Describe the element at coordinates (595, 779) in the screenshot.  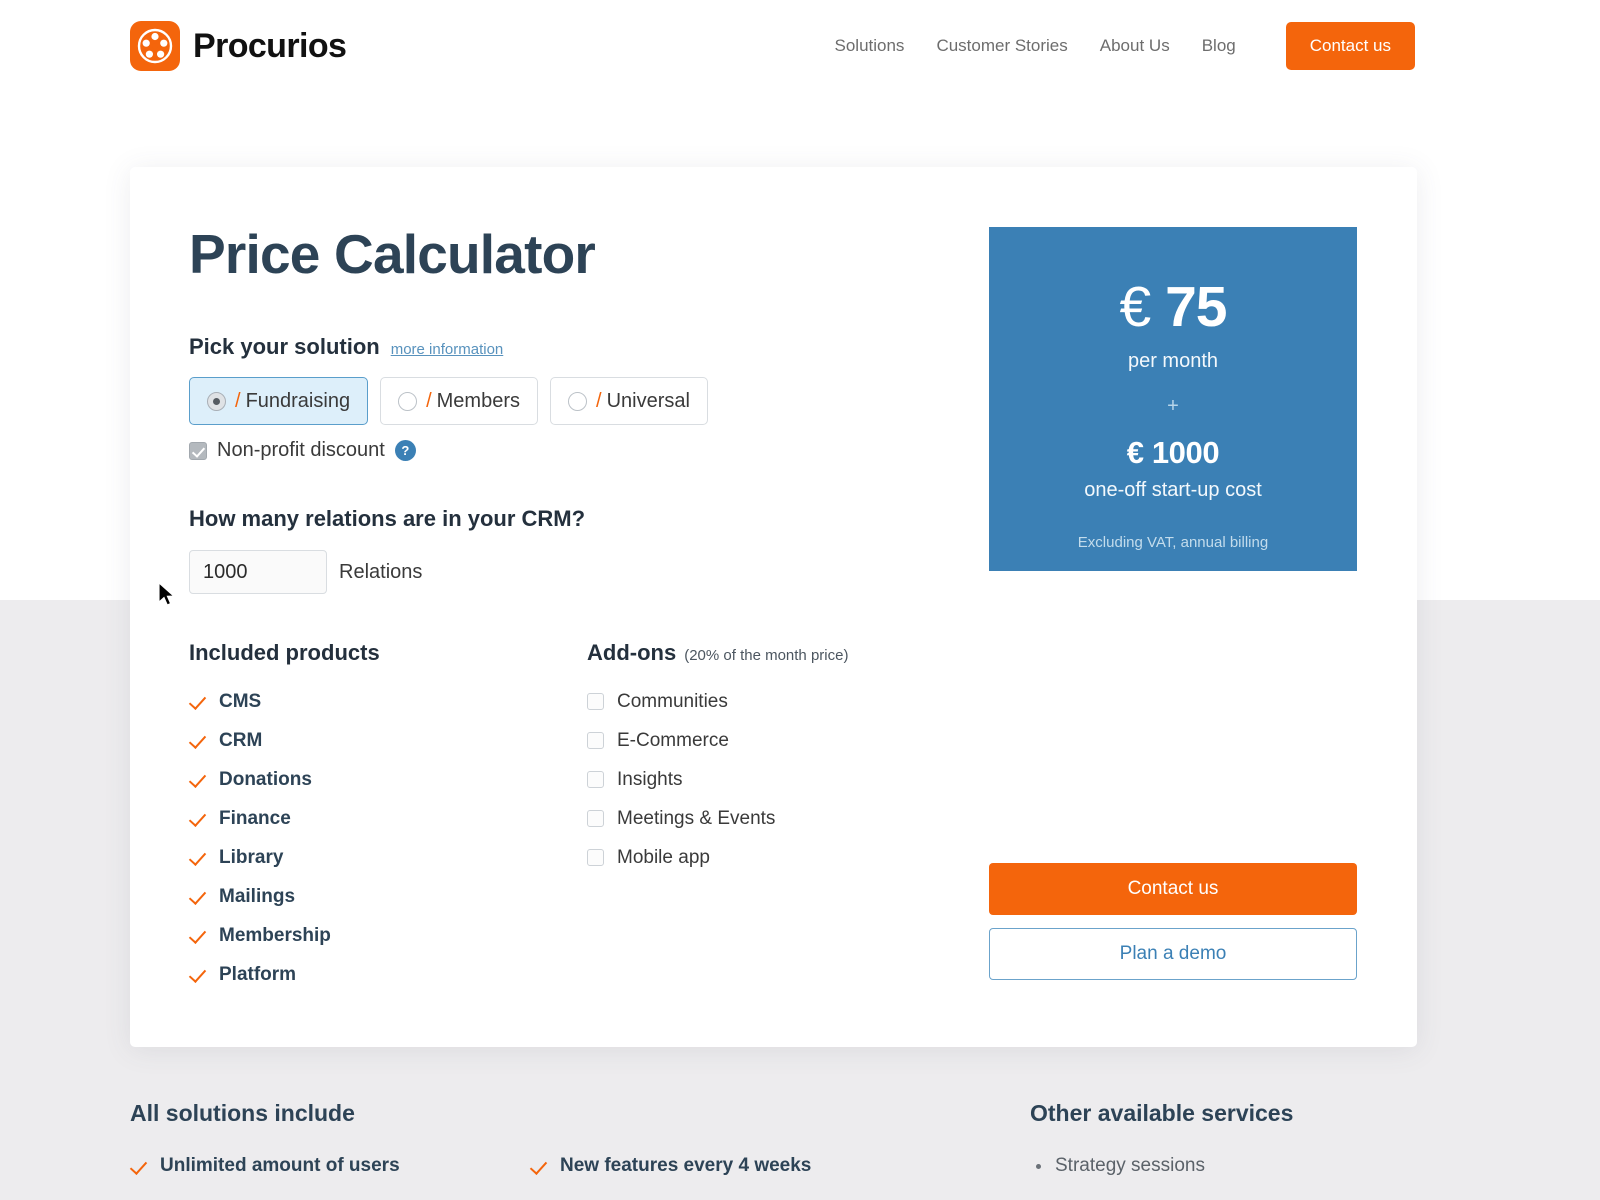
I see `checkbox-icon-insights` at that location.